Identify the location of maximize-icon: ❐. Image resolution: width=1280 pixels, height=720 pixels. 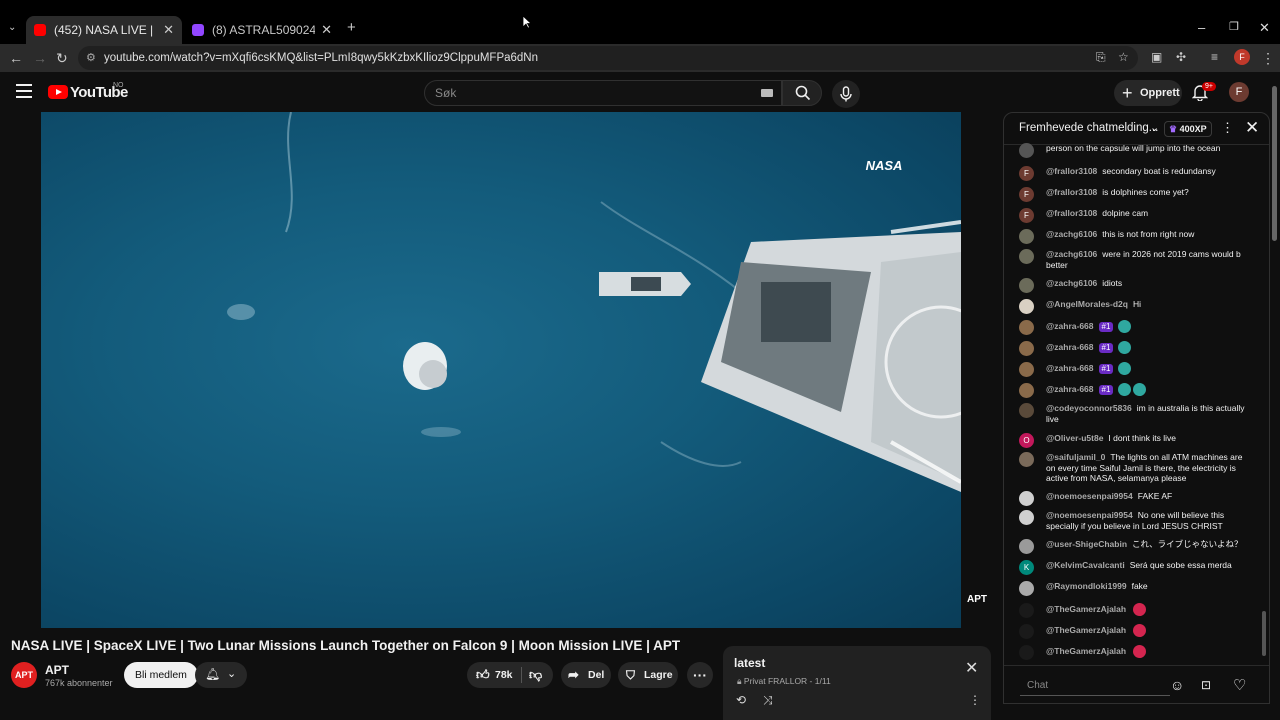
(1234, 26).